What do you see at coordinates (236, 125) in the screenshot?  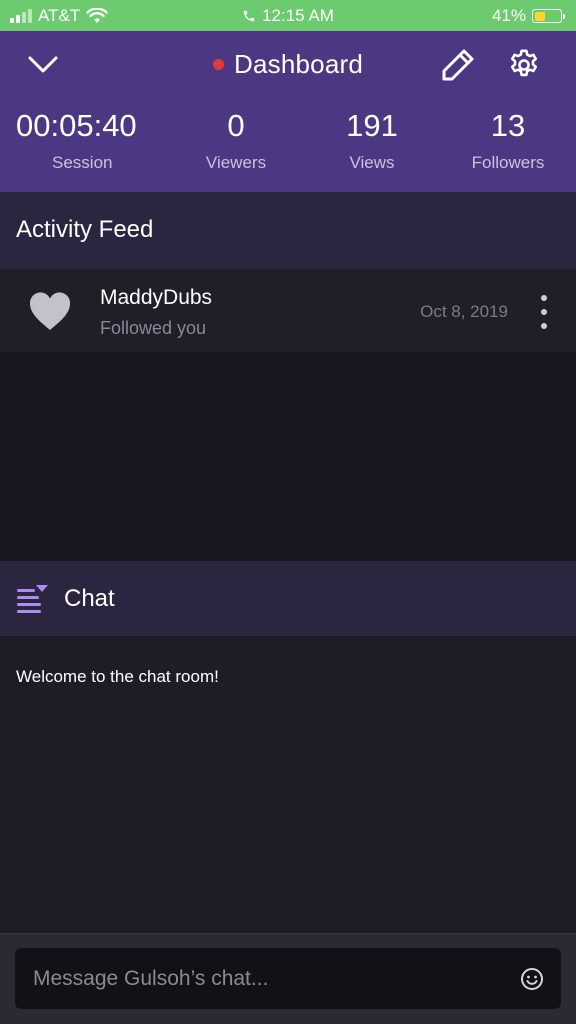 I see `stat-value: 0` at bounding box center [236, 125].